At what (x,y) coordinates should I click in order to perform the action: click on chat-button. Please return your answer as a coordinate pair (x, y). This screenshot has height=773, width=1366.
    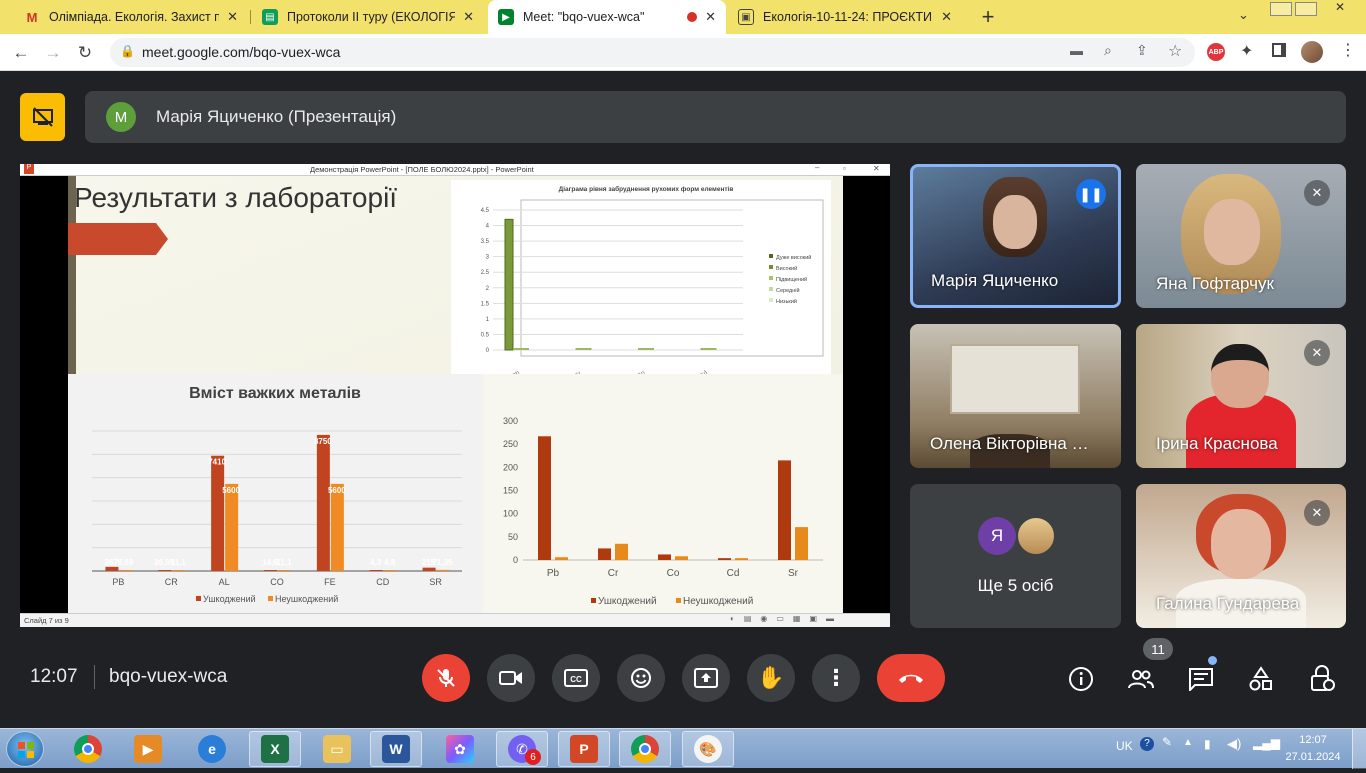
    Looking at the image, I should click on (1201, 679).